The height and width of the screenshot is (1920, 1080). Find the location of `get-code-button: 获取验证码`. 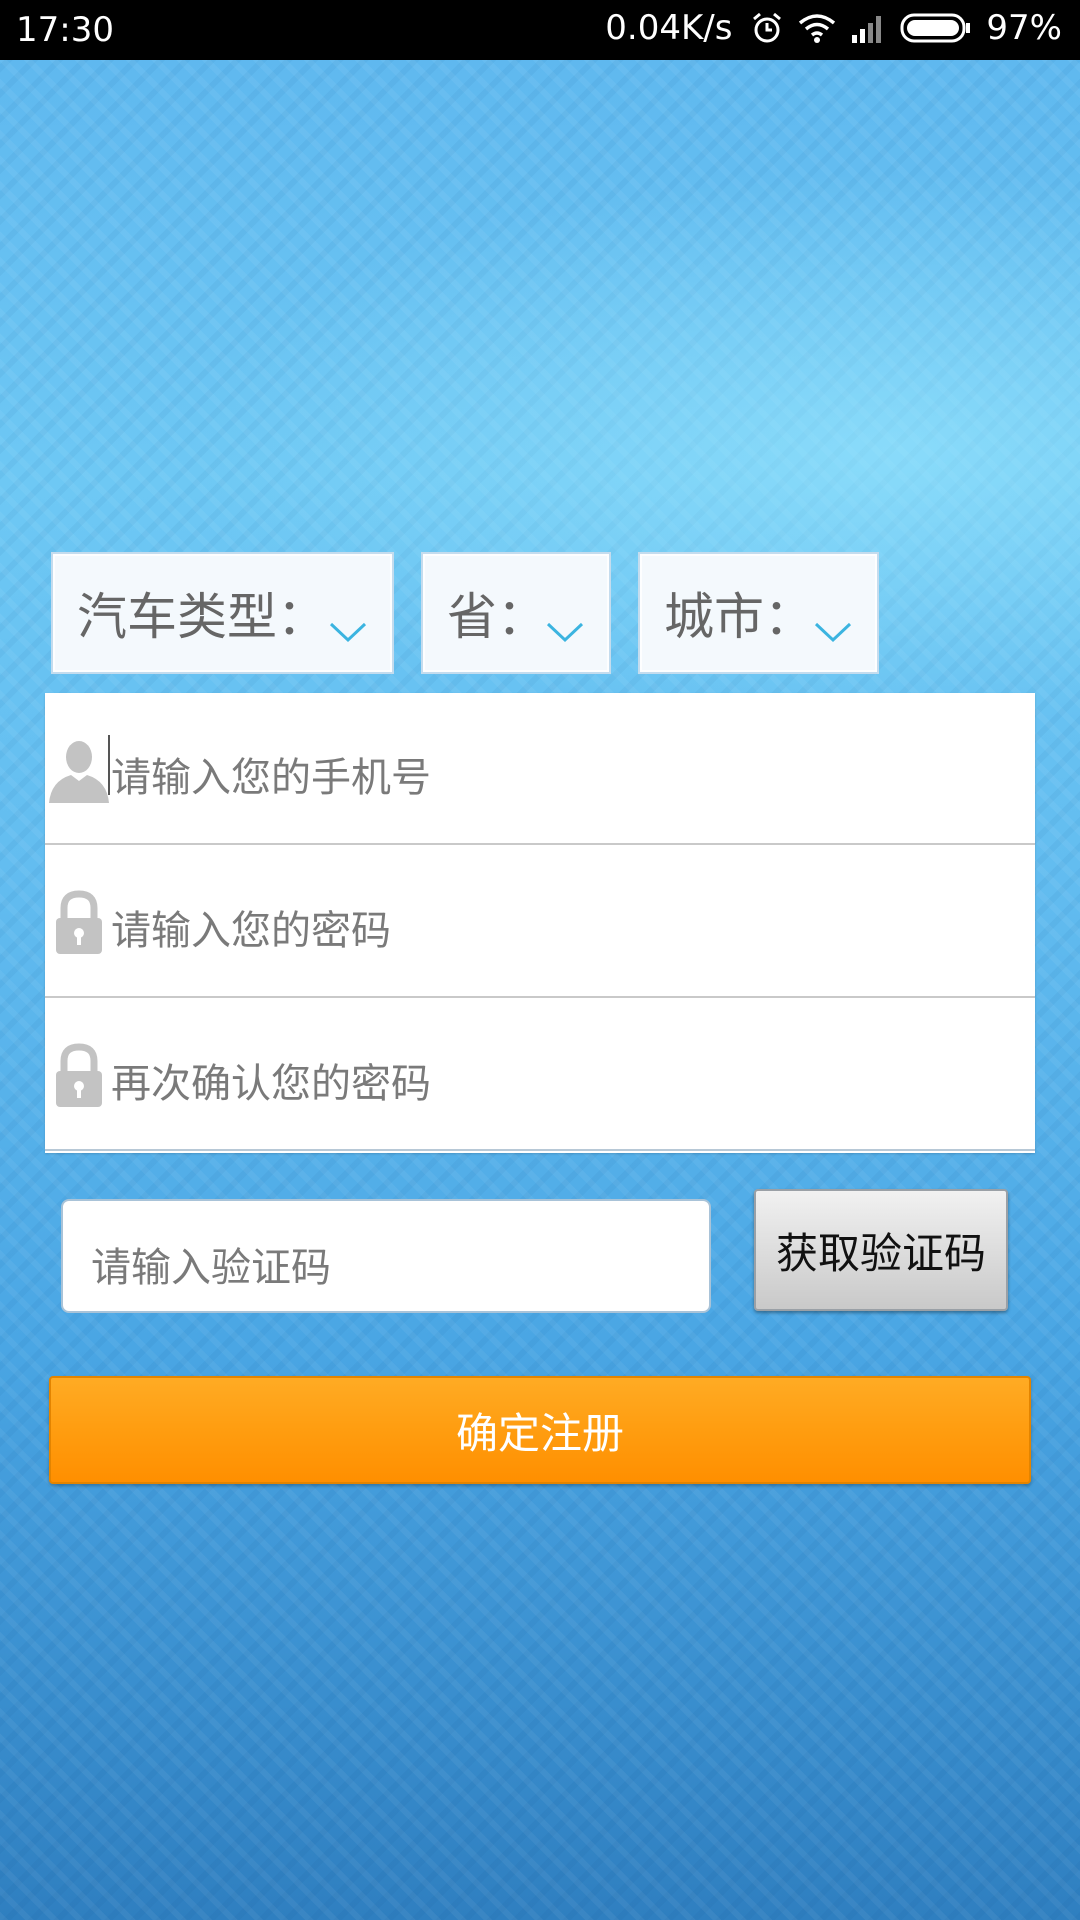

get-code-button: 获取验证码 is located at coordinates (881, 1250).